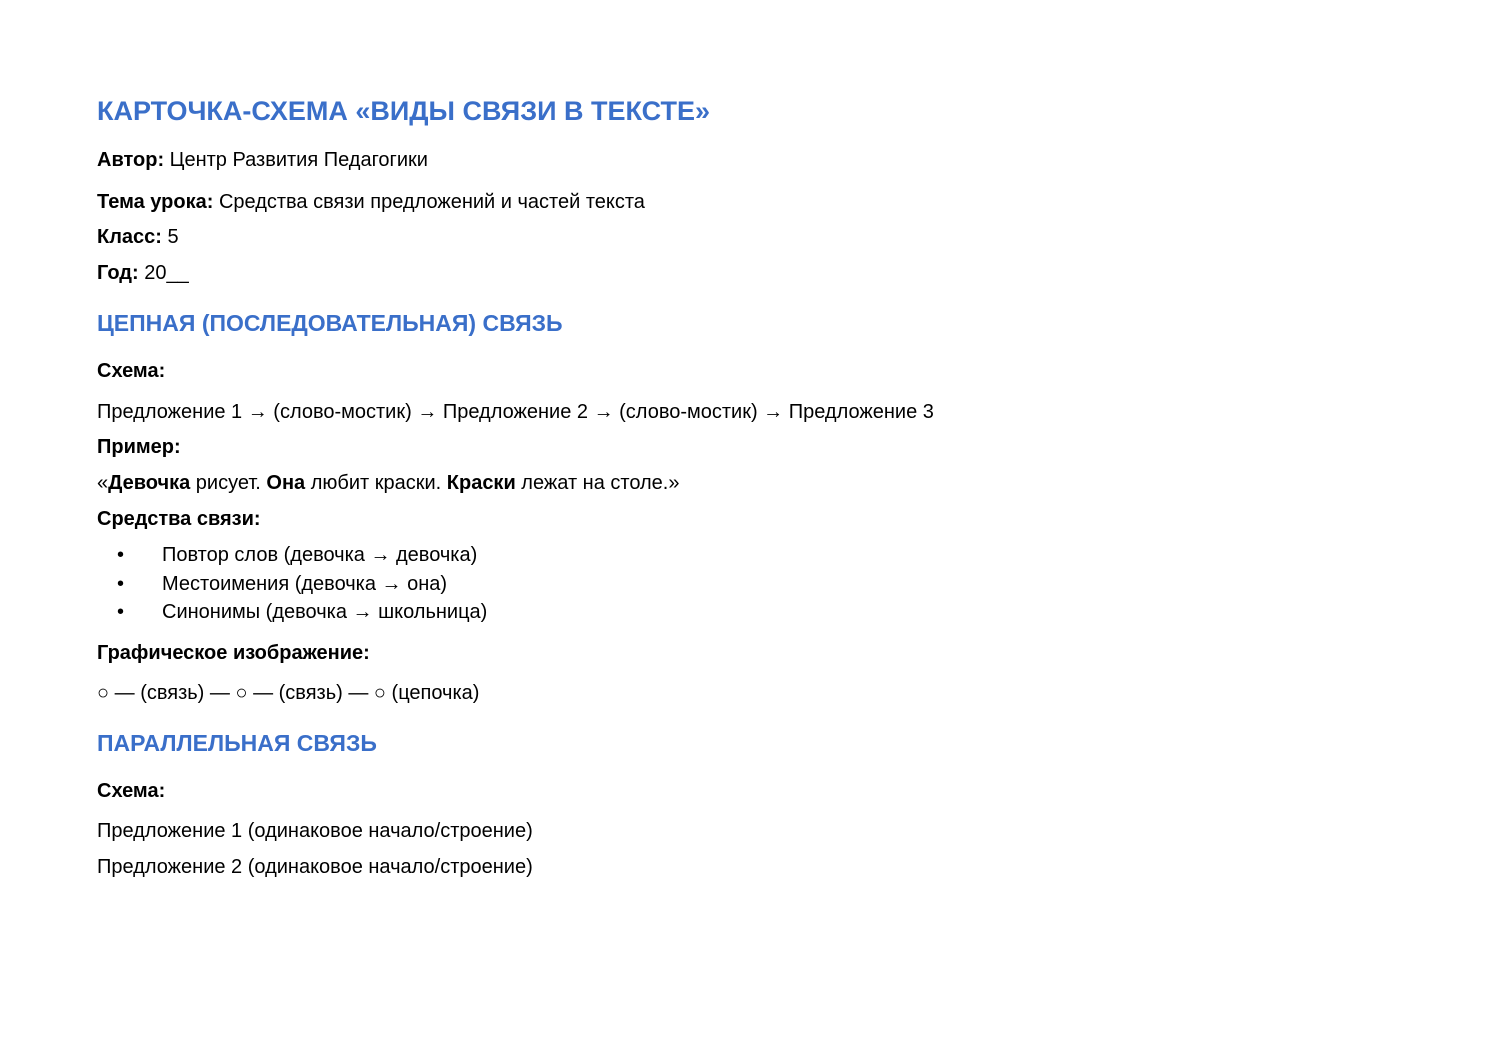  What do you see at coordinates (131, 160) in the screenshot?
I see `author-label: Автор:` at bounding box center [131, 160].